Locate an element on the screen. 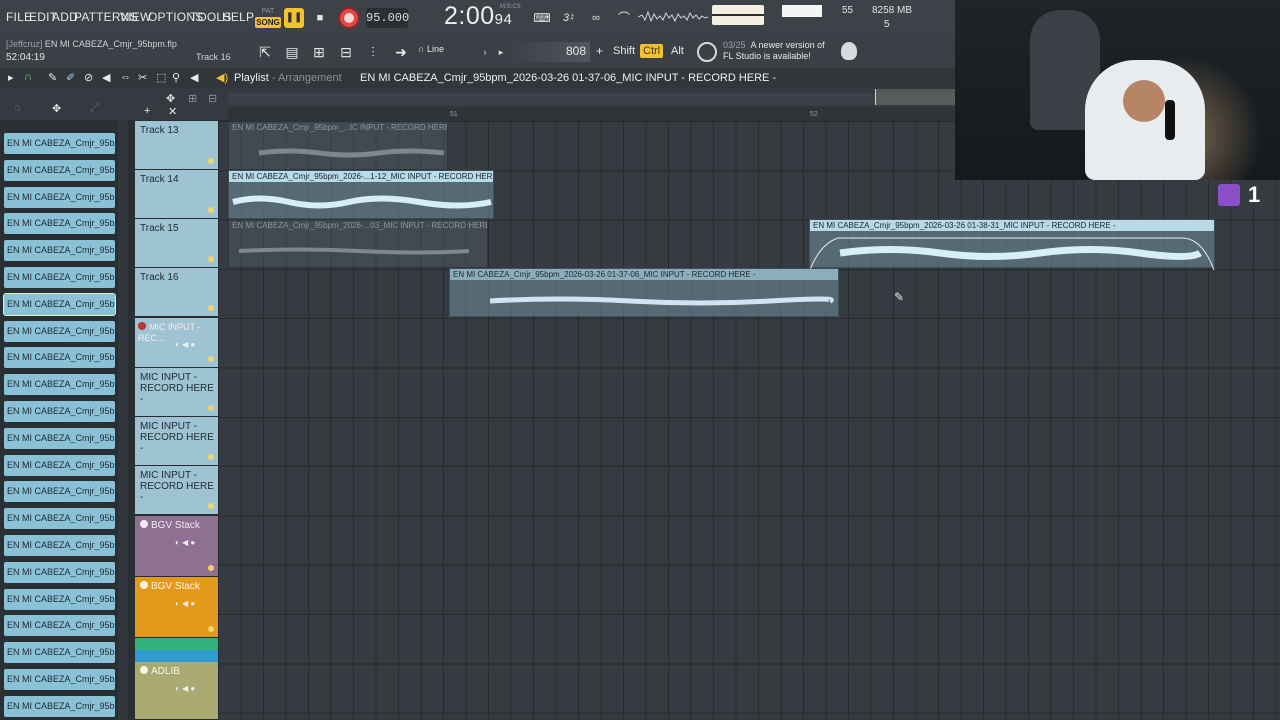 This screenshot has height=720, width=1280. pan-icon: ✥ is located at coordinates (170, 98).